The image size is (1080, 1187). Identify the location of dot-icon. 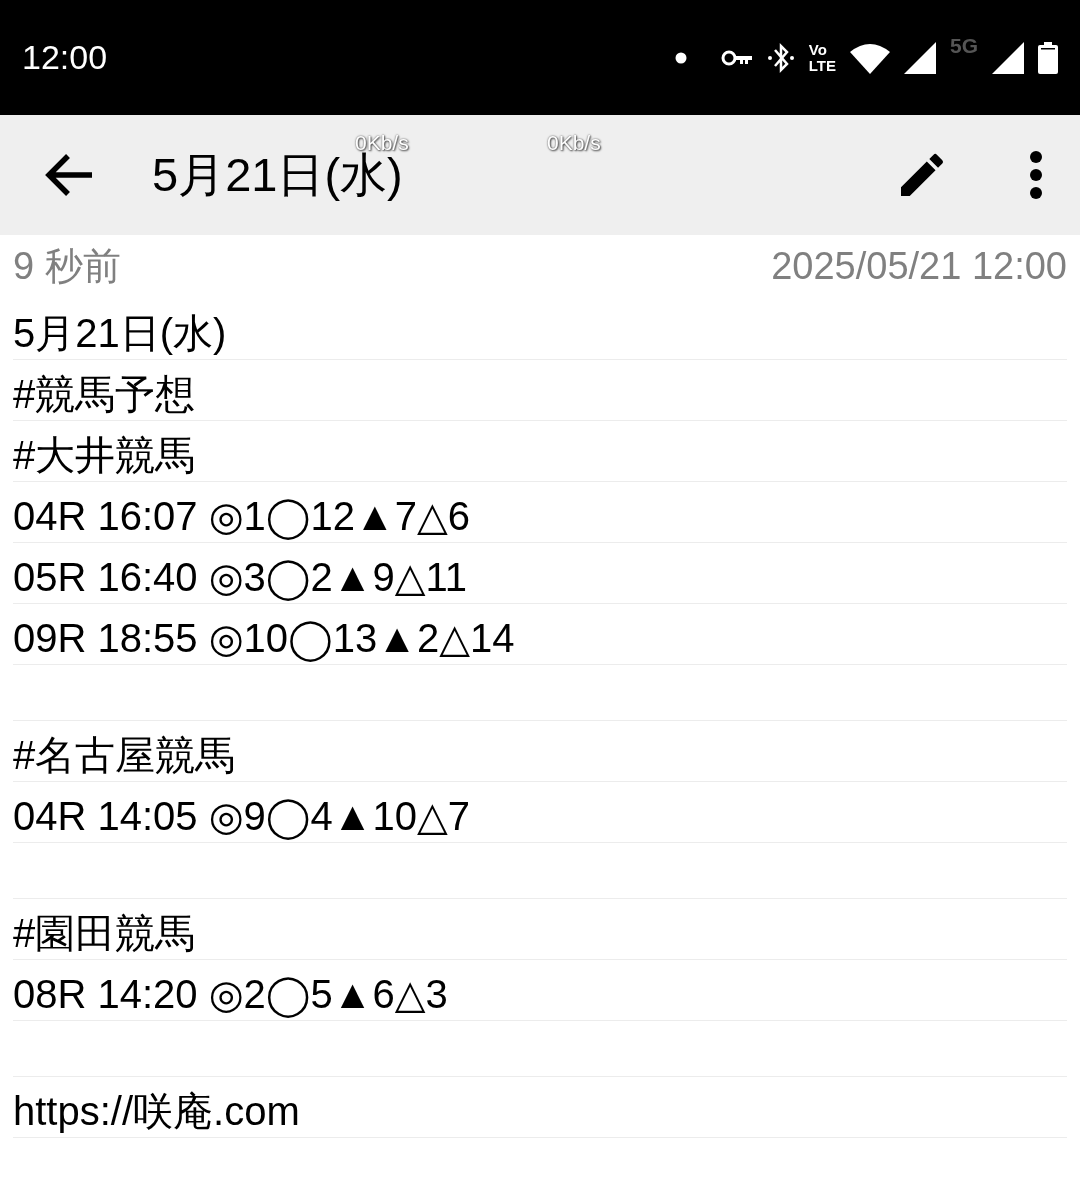
(680, 57).